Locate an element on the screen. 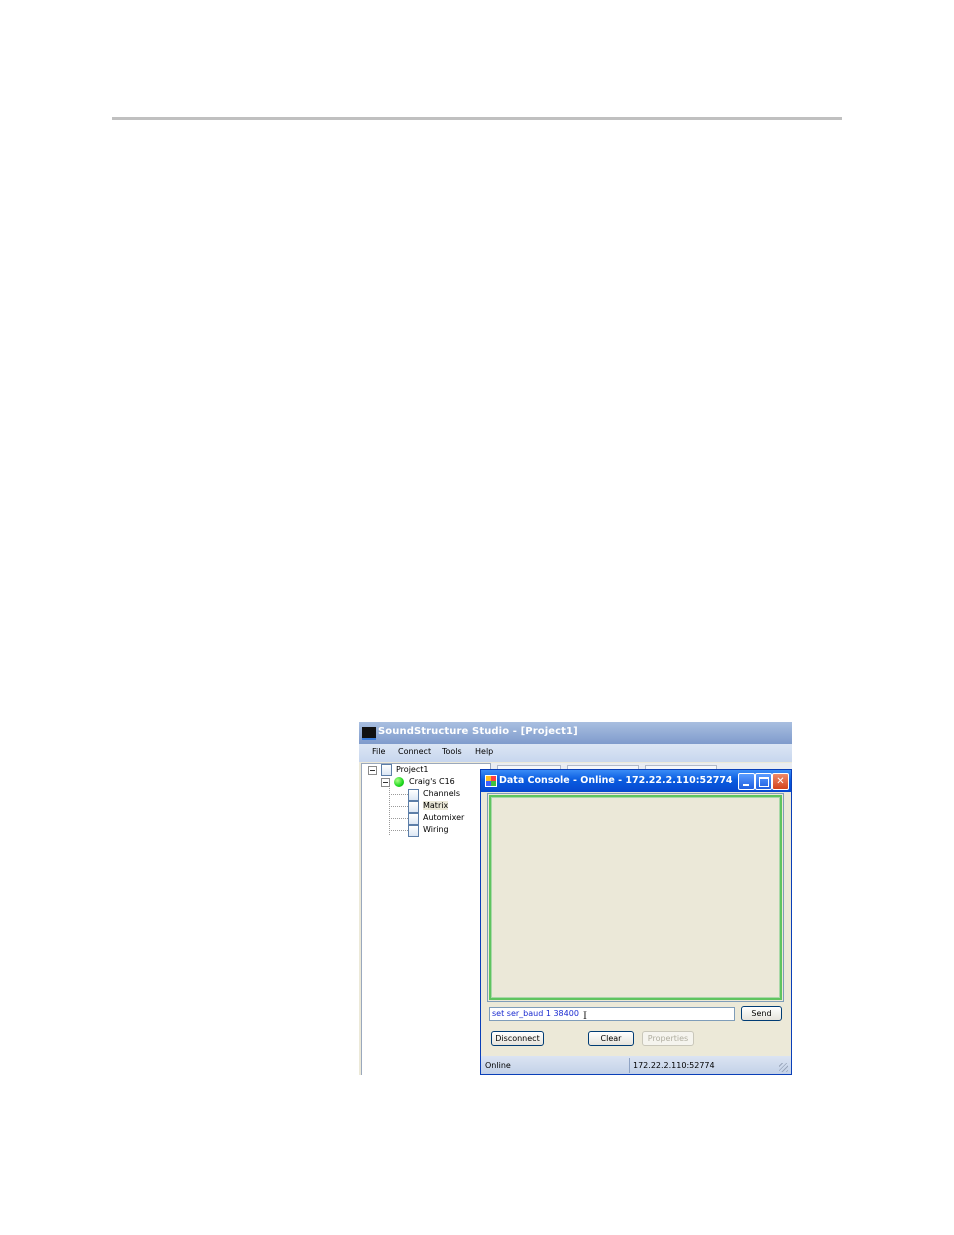 The width and height of the screenshot is (954, 1235). tree-item-project: Project1 is located at coordinates (412, 769).